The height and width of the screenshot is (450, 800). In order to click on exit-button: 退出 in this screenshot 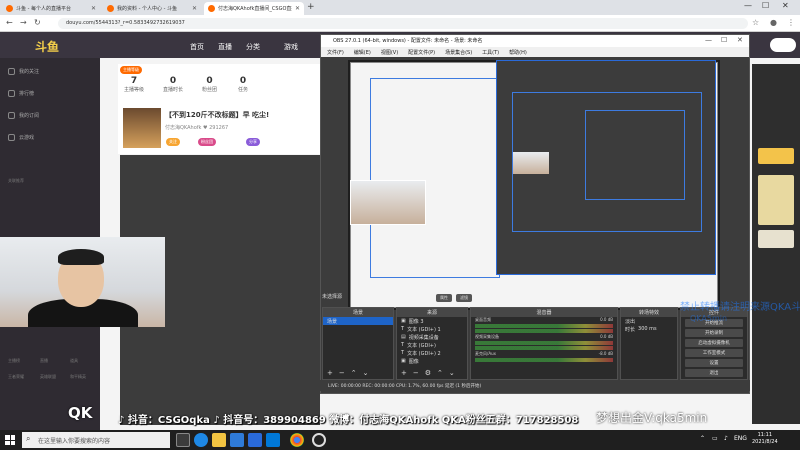, I will do `click(714, 373)`.